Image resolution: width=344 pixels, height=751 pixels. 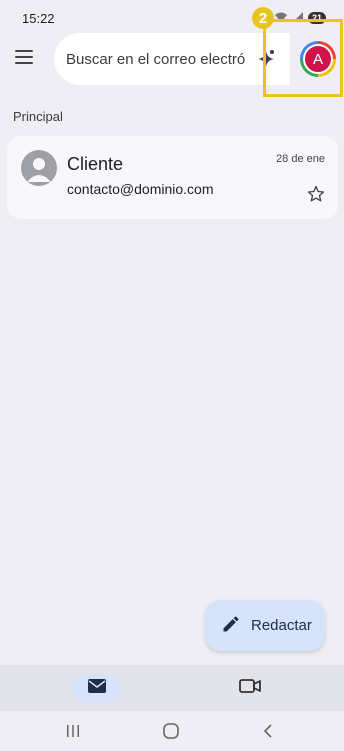 I want to click on annotation-badge: 2, so click(x=263, y=18).